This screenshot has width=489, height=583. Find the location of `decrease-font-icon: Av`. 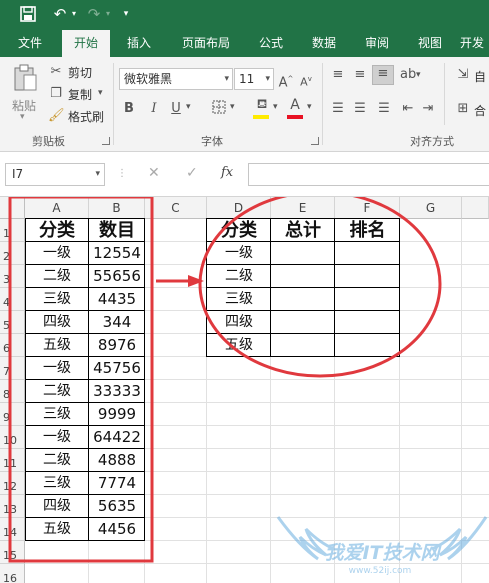

decrease-font-icon: Av is located at coordinates (306, 81).